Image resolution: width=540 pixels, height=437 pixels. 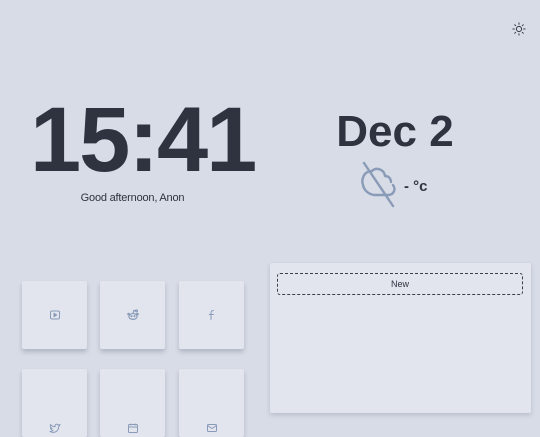 I want to click on greeting-text: Good afternoon, Anon, so click(x=132, y=198).